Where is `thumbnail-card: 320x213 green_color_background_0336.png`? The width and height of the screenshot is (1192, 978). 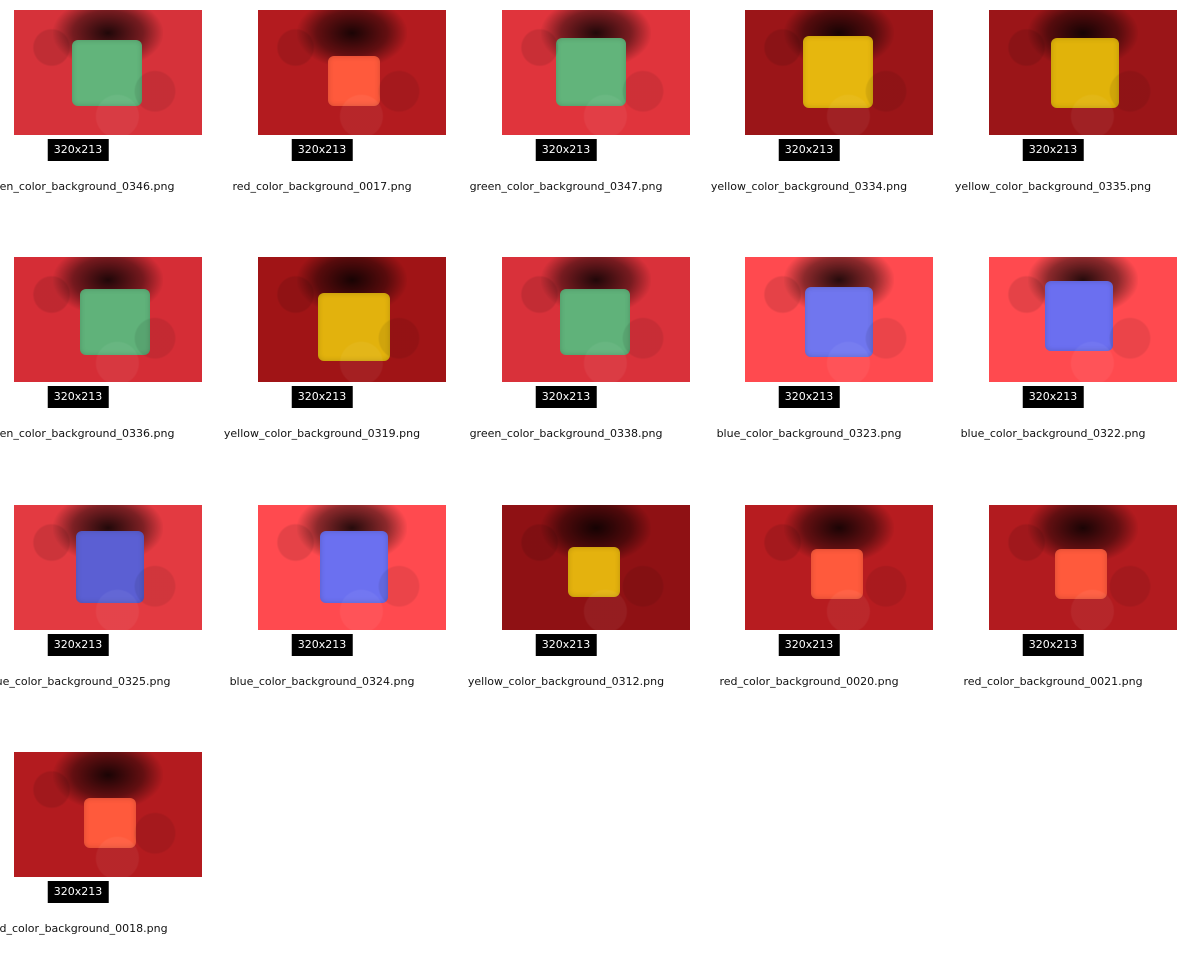 thumbnail-card: 320x213 green_color_background_0336.png is located at coordinates (101, 365).